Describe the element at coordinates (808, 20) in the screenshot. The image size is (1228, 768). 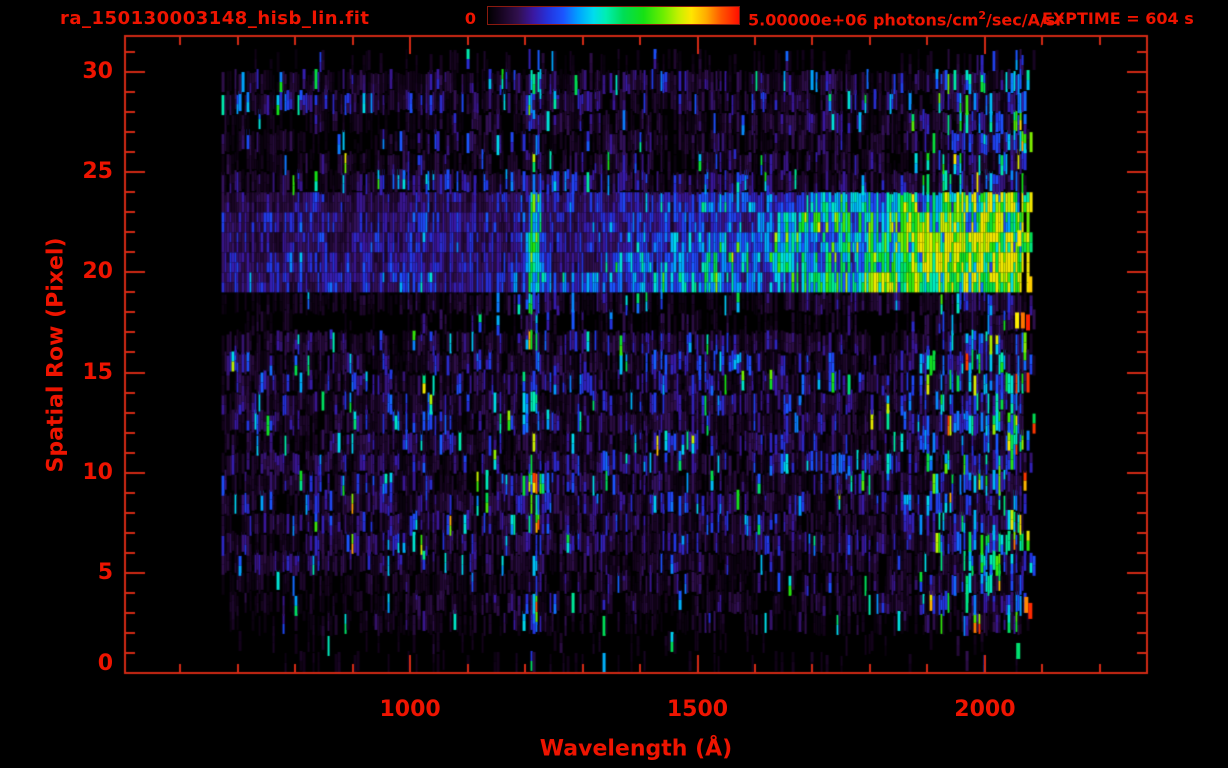
I see `colorbar-max-value: 5.00000e+06` at that location.